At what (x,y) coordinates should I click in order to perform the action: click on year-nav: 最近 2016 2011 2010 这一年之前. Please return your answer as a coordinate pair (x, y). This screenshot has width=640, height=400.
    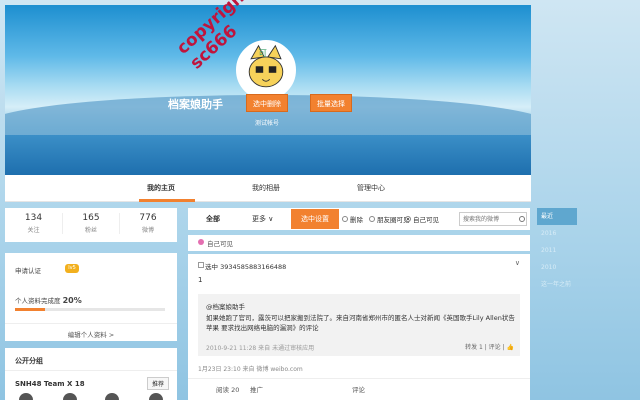
    Looking at the image, I should click on (557, 250).